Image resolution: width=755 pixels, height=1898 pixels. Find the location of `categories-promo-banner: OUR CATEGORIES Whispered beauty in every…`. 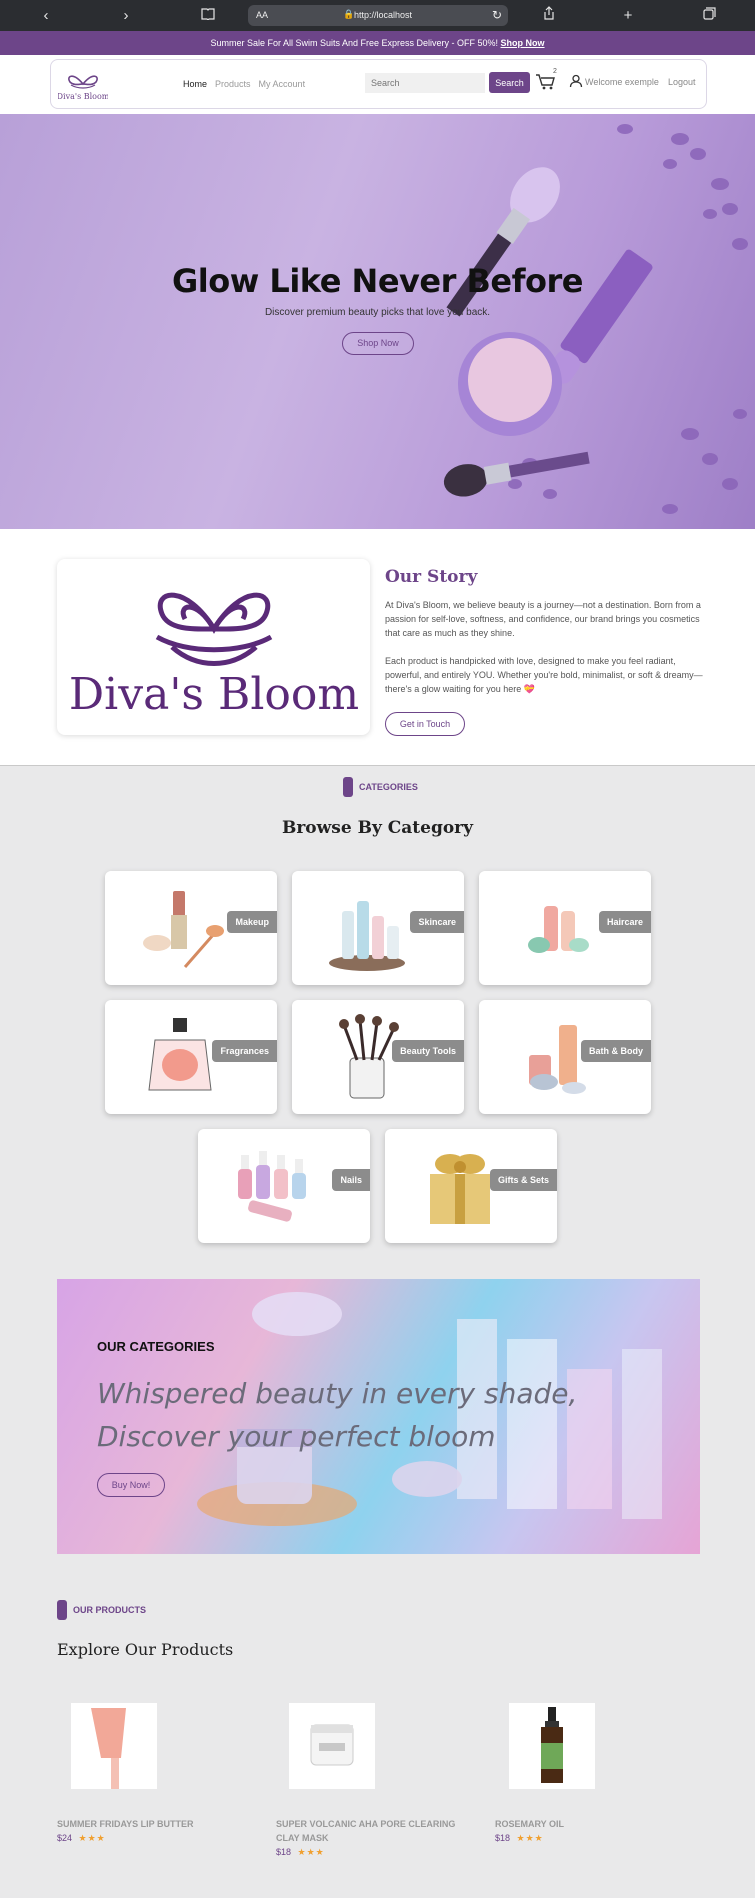

categories-promo-banner: OUR CATEGORIES Whispered beauty in every… is located at coordinates (378, 1416).